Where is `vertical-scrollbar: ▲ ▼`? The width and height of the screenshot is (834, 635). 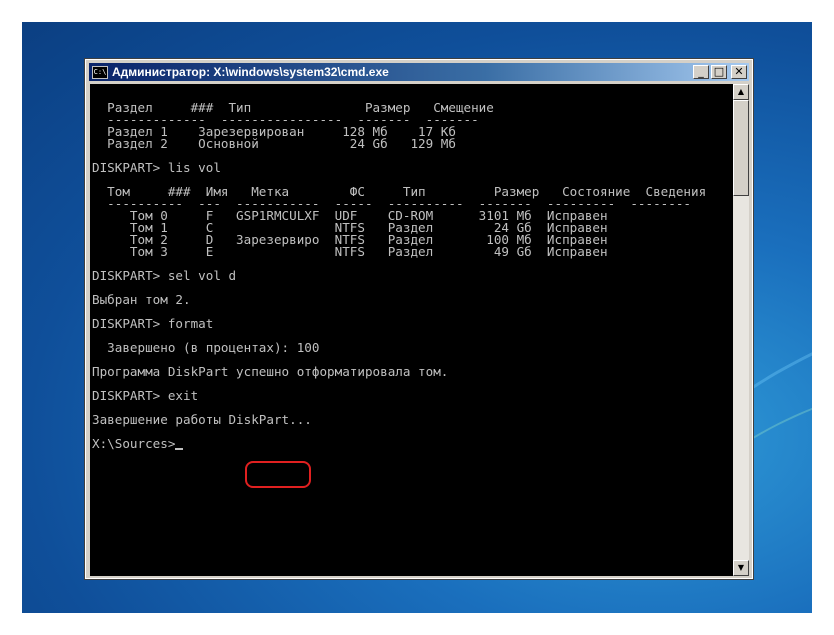 vertical-scrollbar: ▲ ▼ is located at coordinates (741, 330).